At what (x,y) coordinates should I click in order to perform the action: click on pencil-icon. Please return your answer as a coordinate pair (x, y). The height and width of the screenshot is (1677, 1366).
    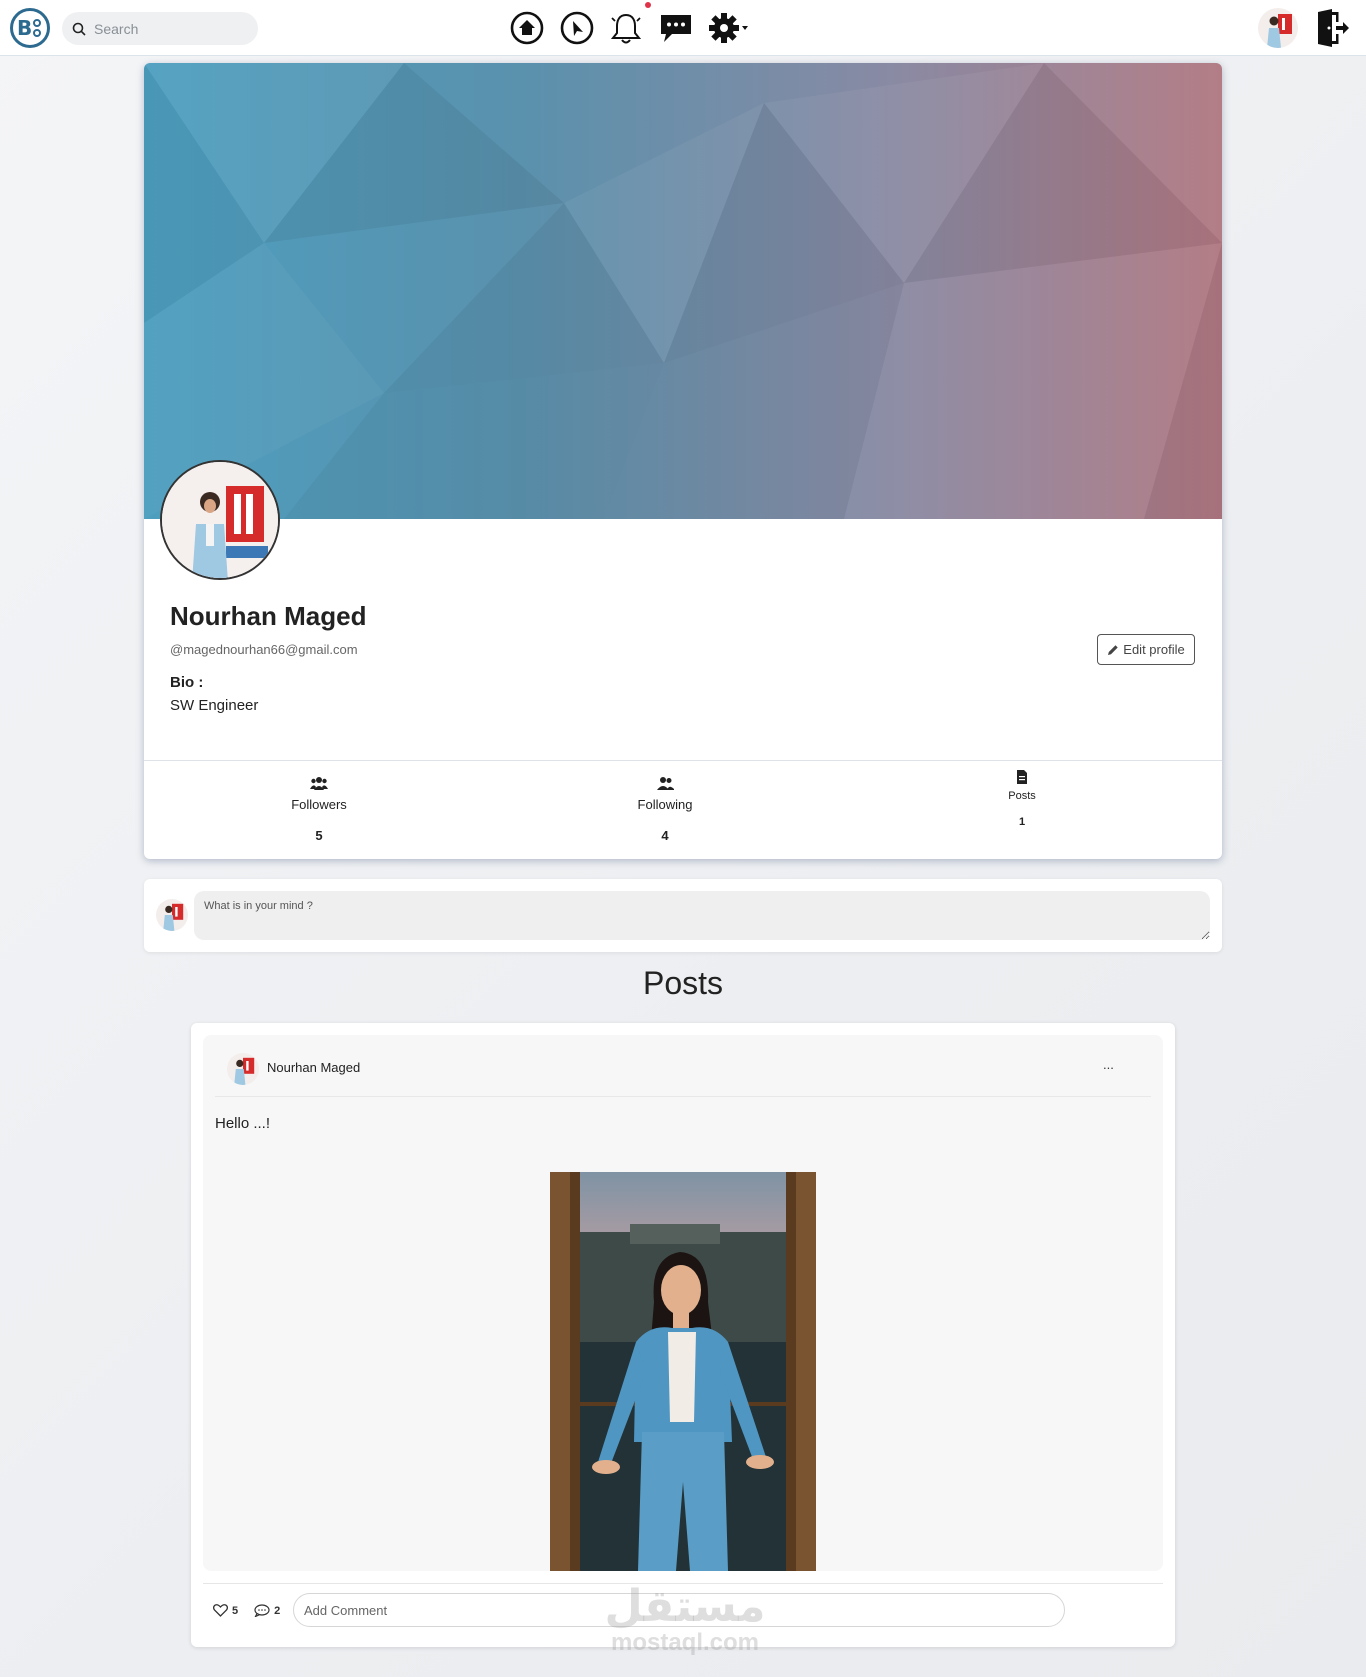
    Looking at the image, I should click on (1113, 649).